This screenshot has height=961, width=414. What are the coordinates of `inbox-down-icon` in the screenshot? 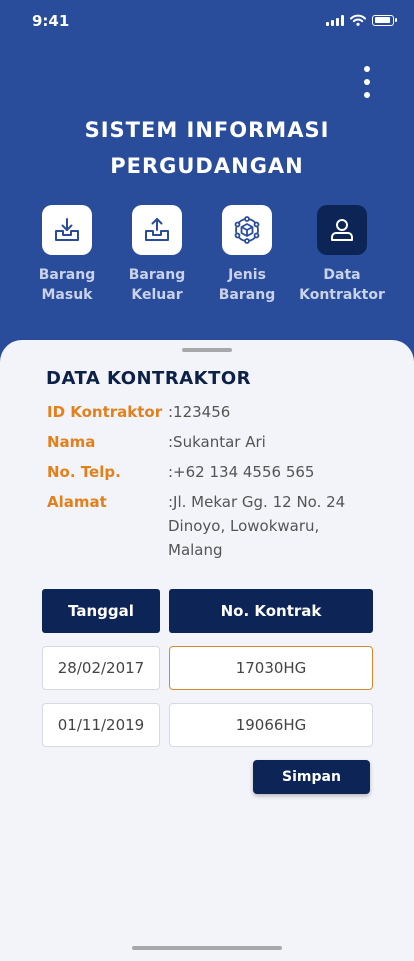 It's located at (67, 230).